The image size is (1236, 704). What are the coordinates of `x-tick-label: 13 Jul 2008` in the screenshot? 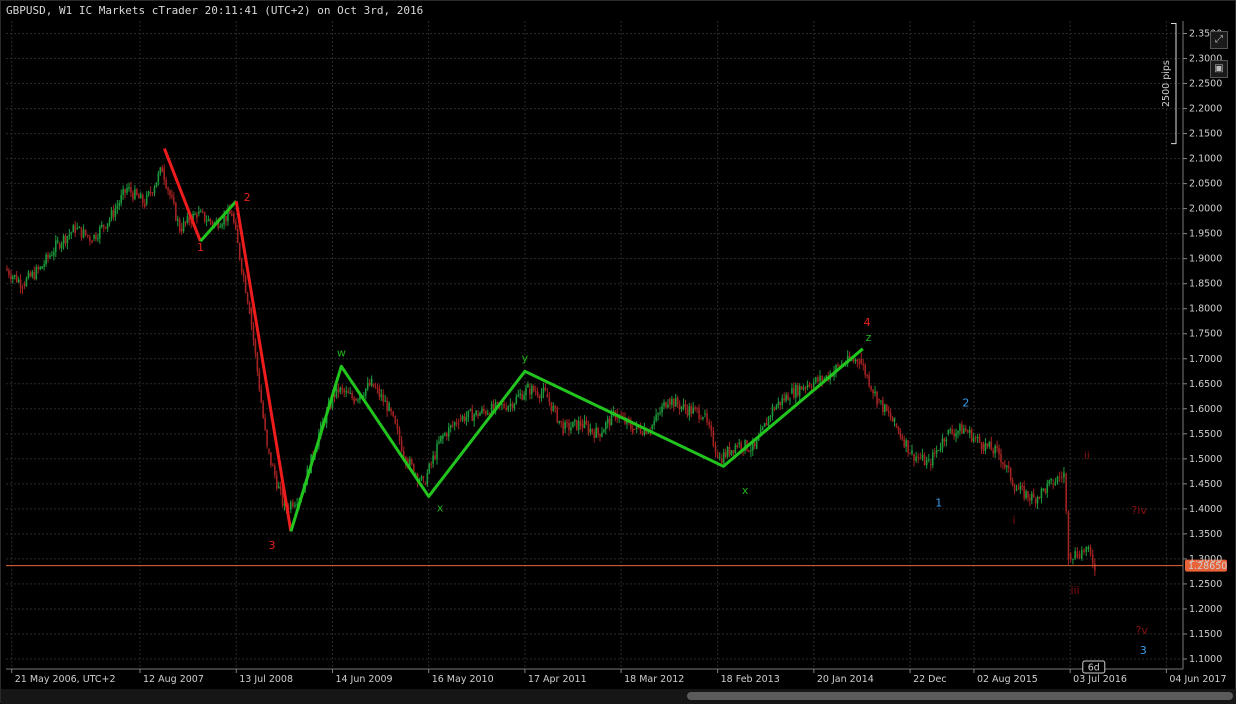 It's located at (266, 679).